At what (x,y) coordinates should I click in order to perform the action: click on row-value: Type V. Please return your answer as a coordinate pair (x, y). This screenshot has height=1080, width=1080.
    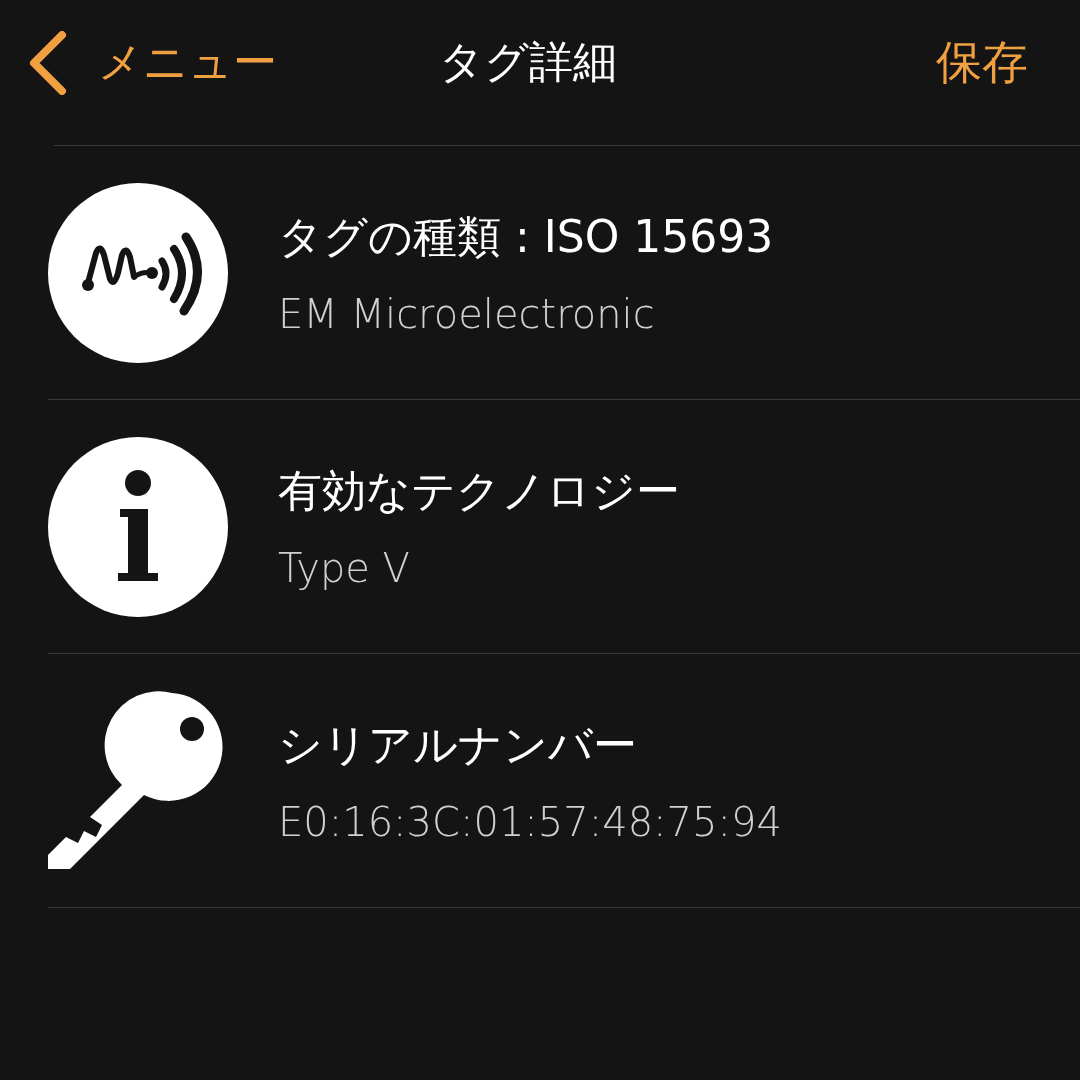
    Looking at the image, I should click on (344, 568).